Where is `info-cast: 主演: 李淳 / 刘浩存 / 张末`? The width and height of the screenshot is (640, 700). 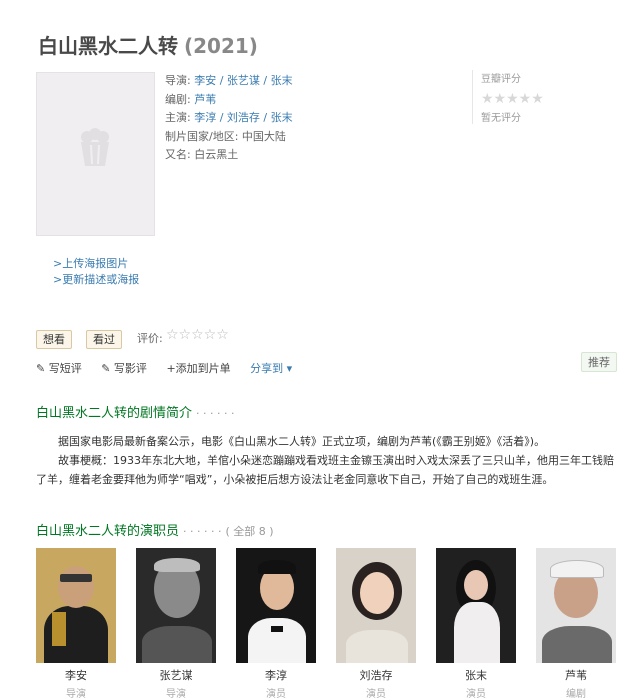
info-cast: 主演: 李淳 / 刘浩存 / 张末 is located at coordinates (229, 118).